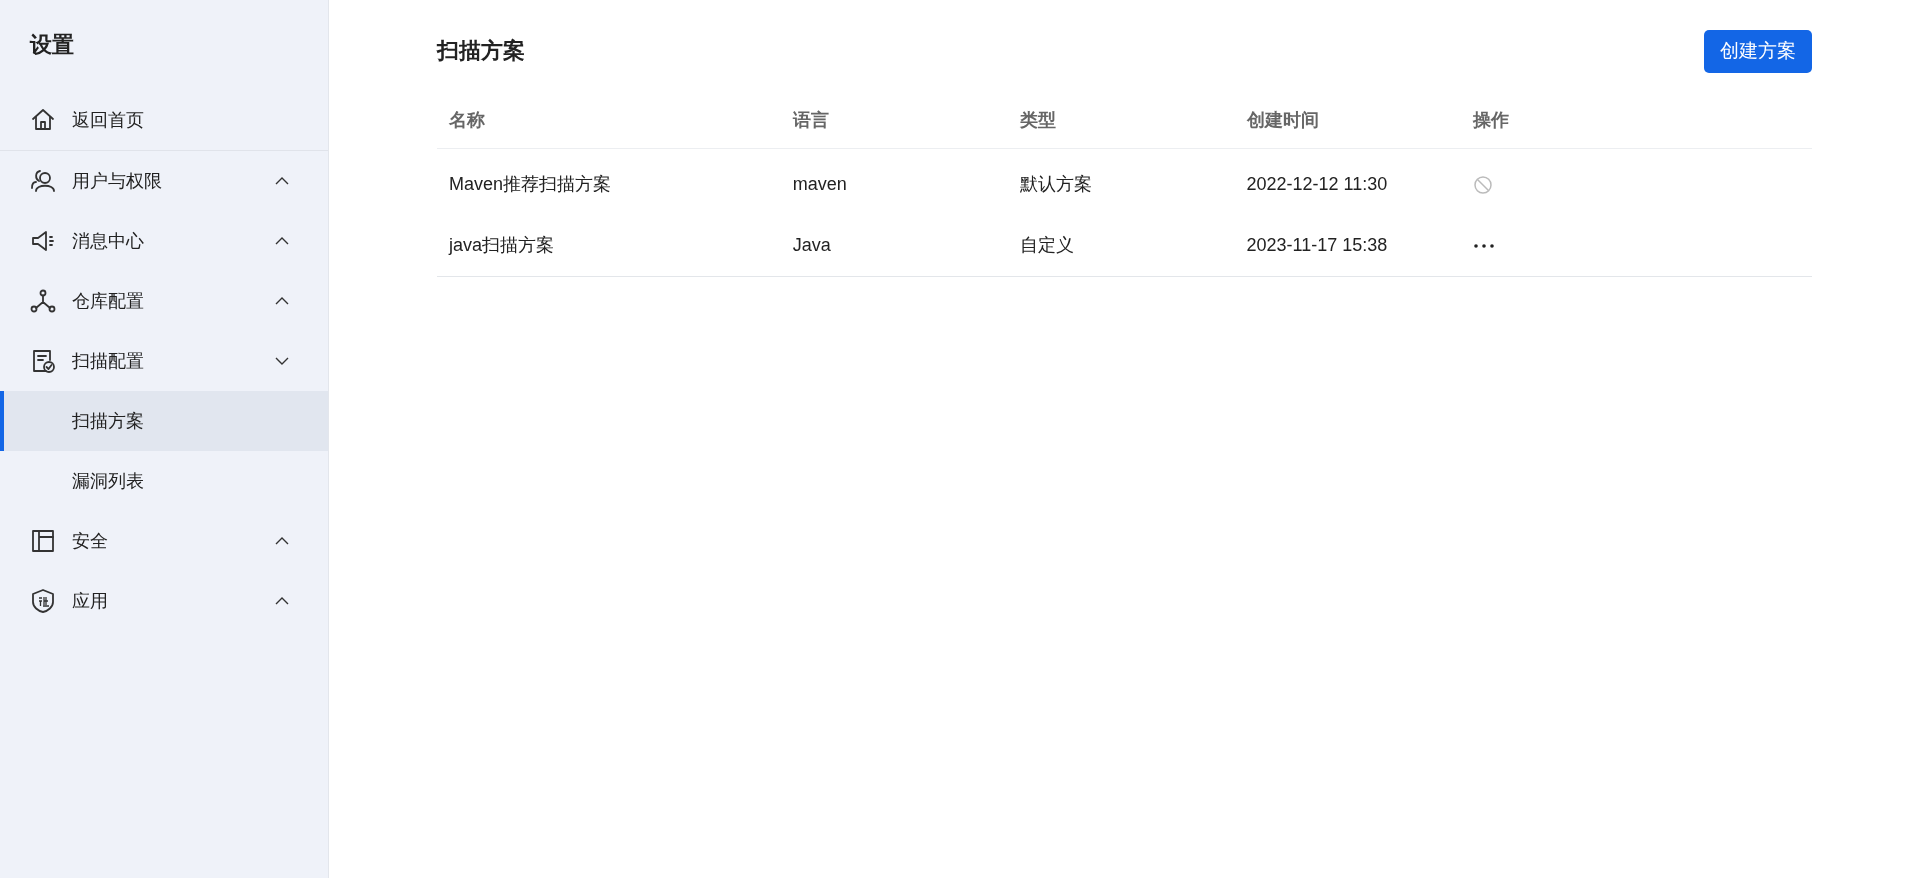 The image size is (1920, 878). I want to click on table-cell: 2022-12-12 11:30, so click(1348, 181).